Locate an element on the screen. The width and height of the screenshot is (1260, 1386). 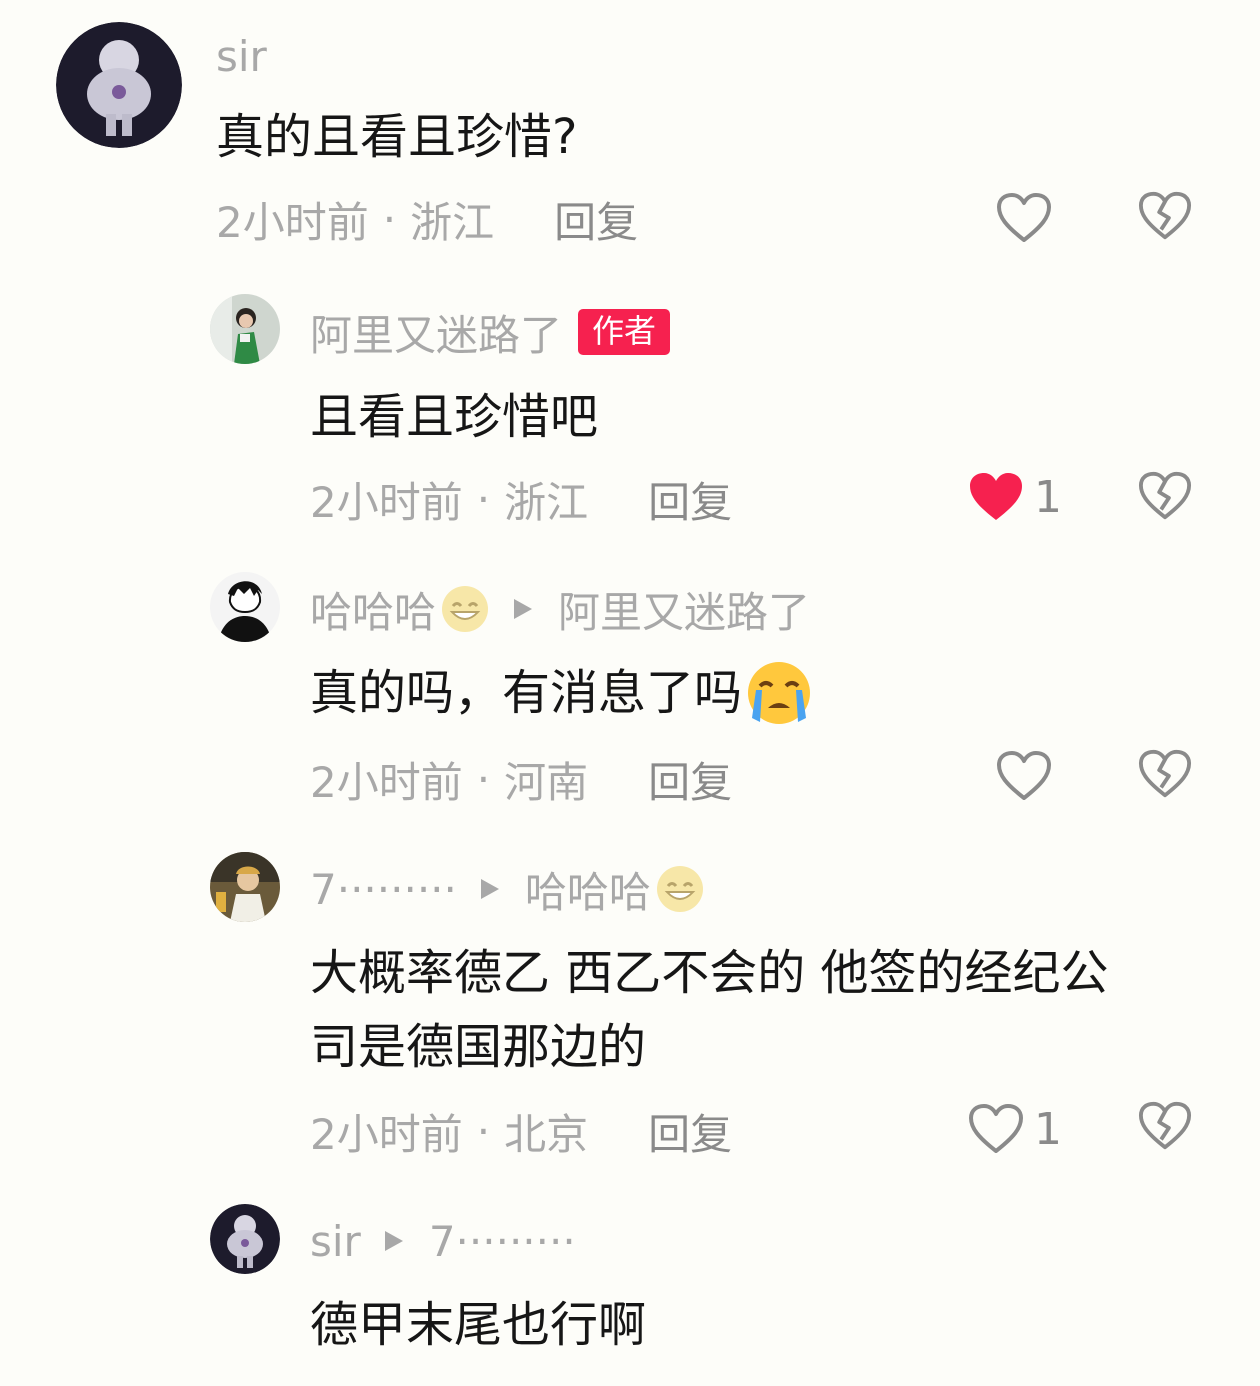
username-row: 7········· 哈哈哈 is located at coordinates (507, 889).